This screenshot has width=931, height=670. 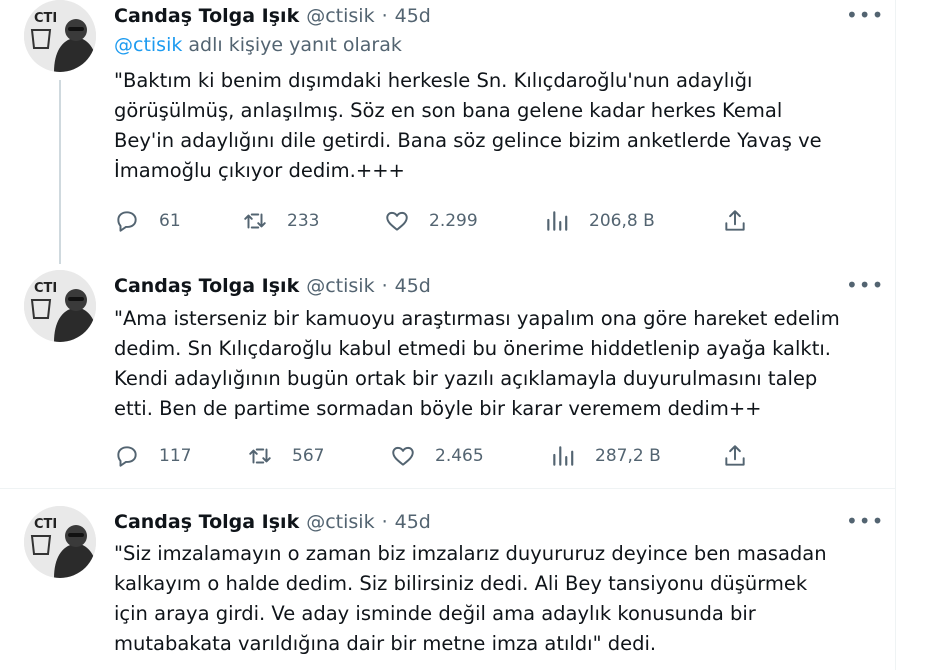 I want to click on views-count: 287,2 B, so click(x=628, y=456).